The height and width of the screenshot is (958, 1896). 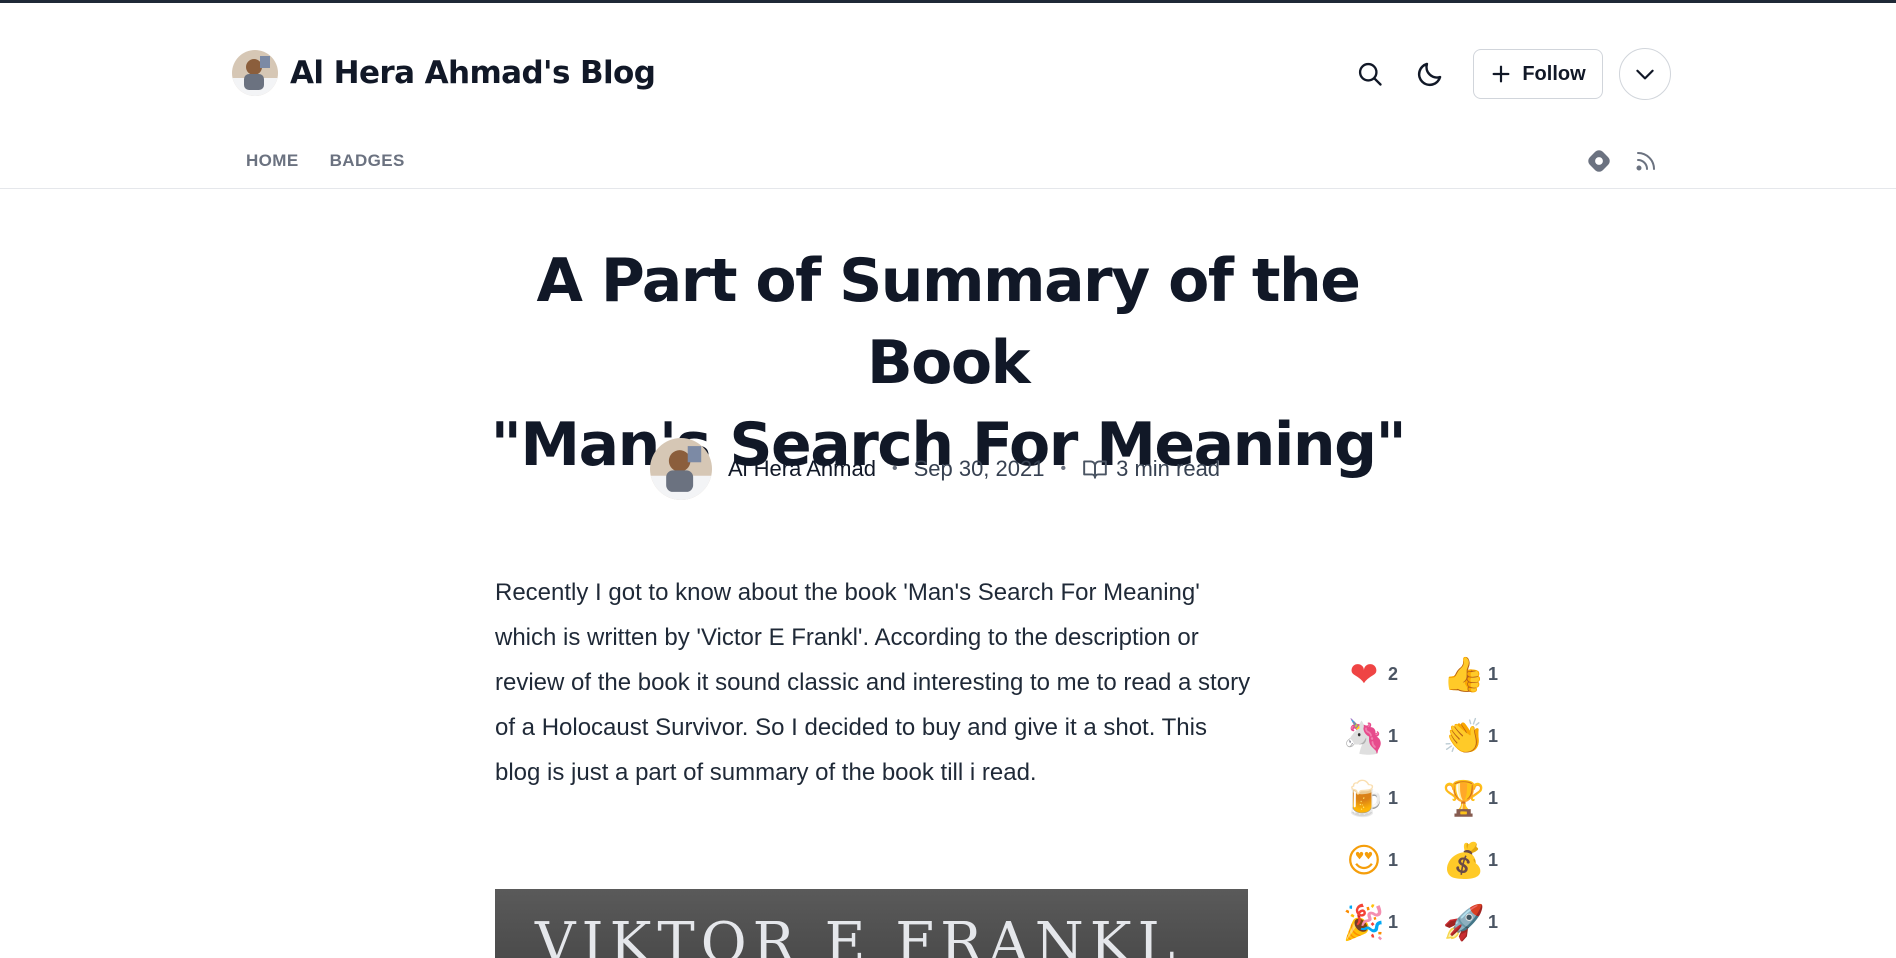 I want to click on author-name: Al Hera Ahmad, so click(x=802, y=469).